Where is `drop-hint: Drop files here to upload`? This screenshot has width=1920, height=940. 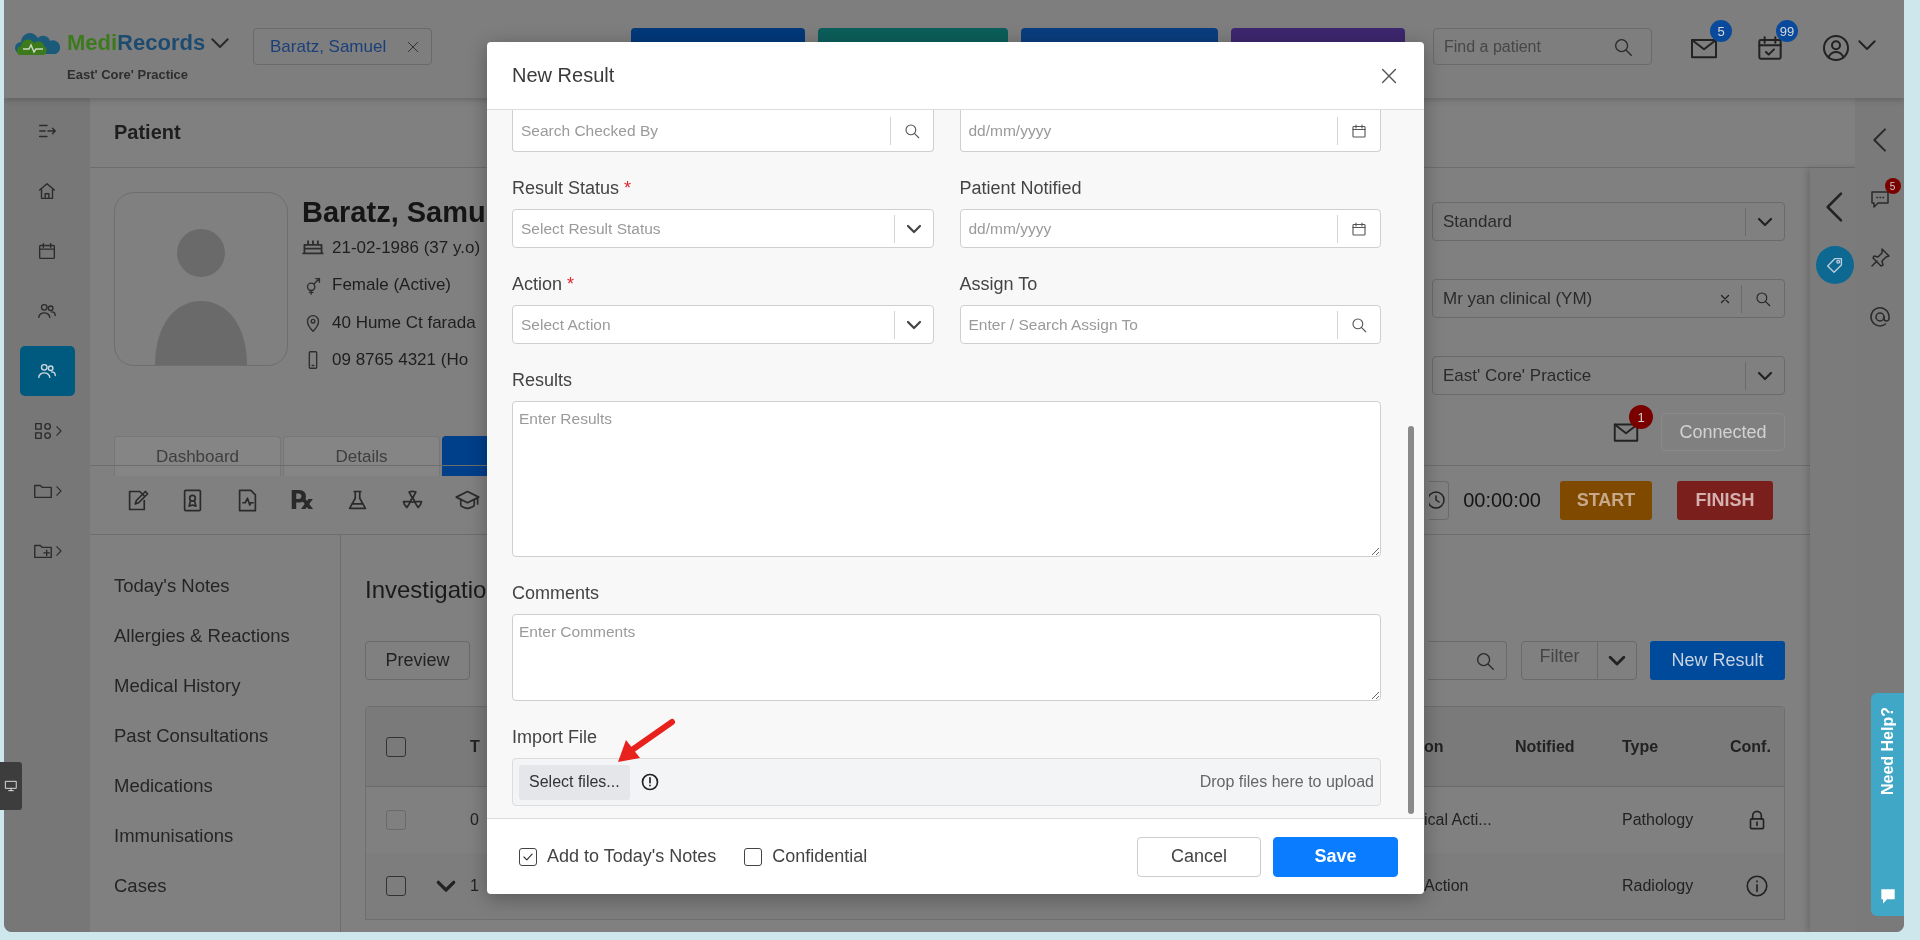 drop-hint: Drop files here to upload is located at coordinates (1286, 782).